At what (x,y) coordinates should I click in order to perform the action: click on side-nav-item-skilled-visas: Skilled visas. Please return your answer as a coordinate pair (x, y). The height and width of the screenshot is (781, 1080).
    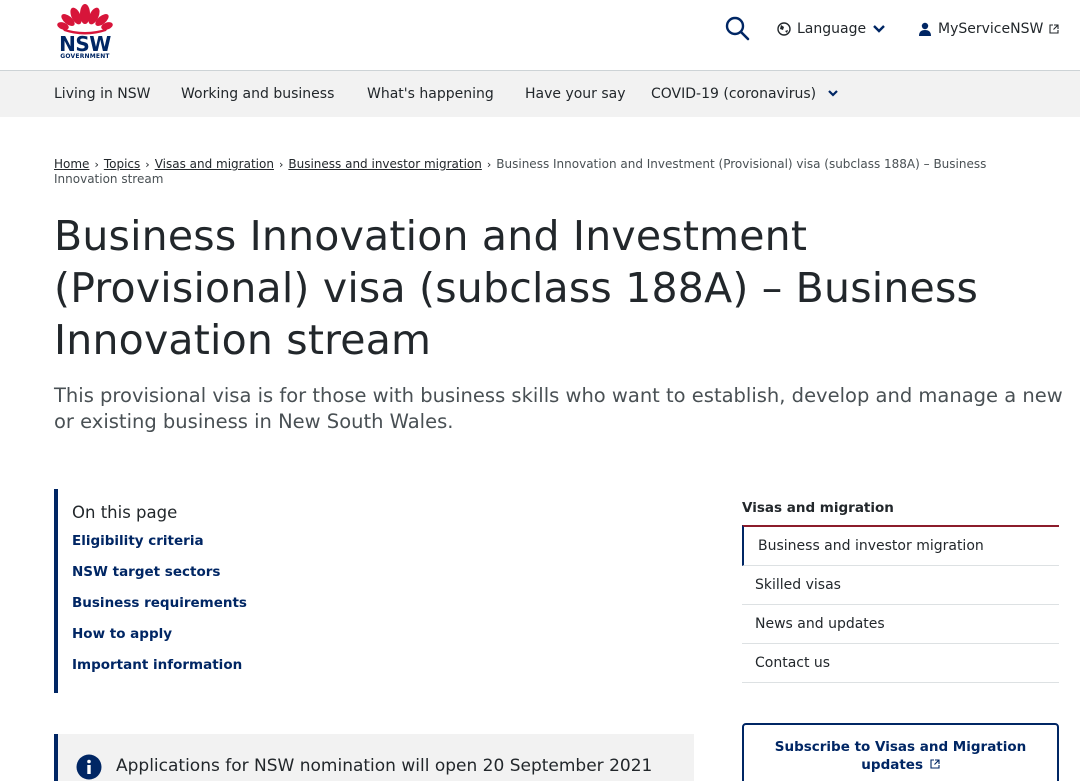
    Looking at the image, I should click on (900, 585).